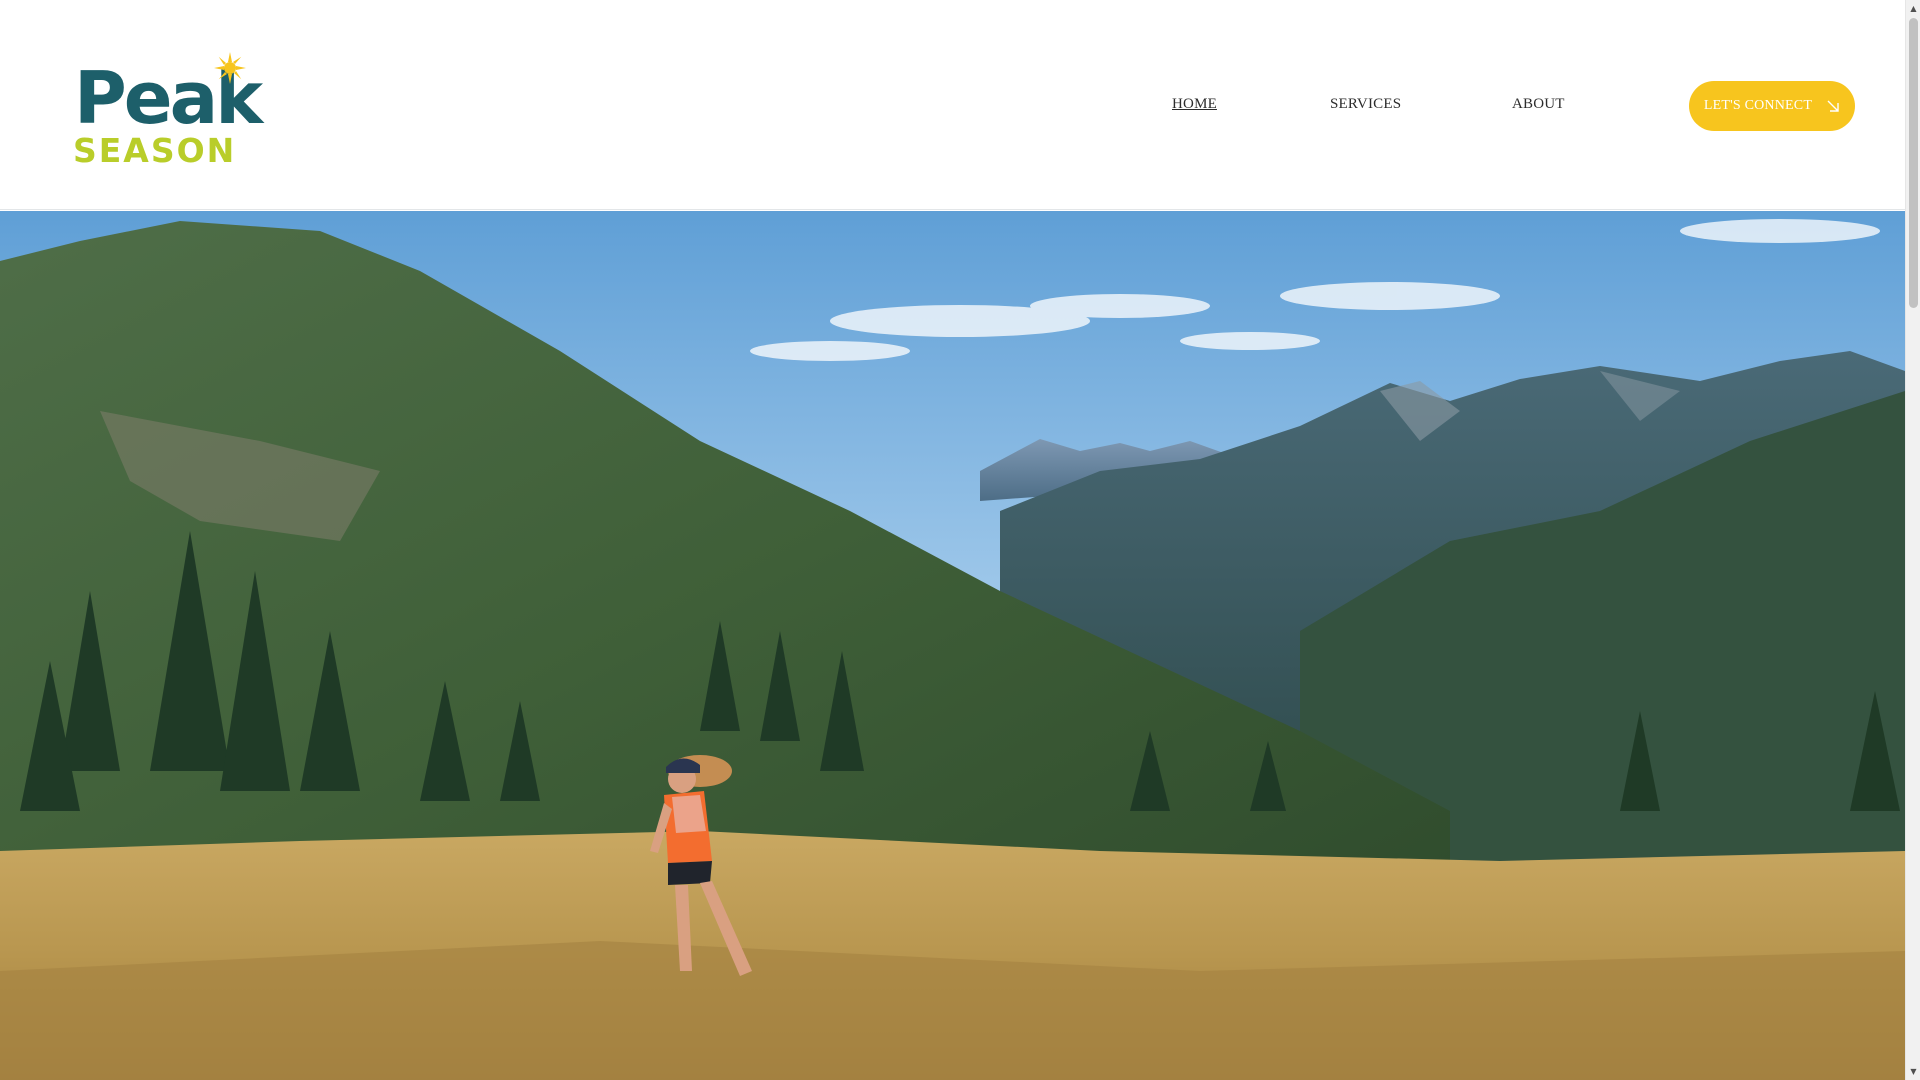 This screenshot has height=1080, width=1920. Describe the element at coordinates (1194, 104) in the screenshot. I see `nav-home-link: HOME` at that location.